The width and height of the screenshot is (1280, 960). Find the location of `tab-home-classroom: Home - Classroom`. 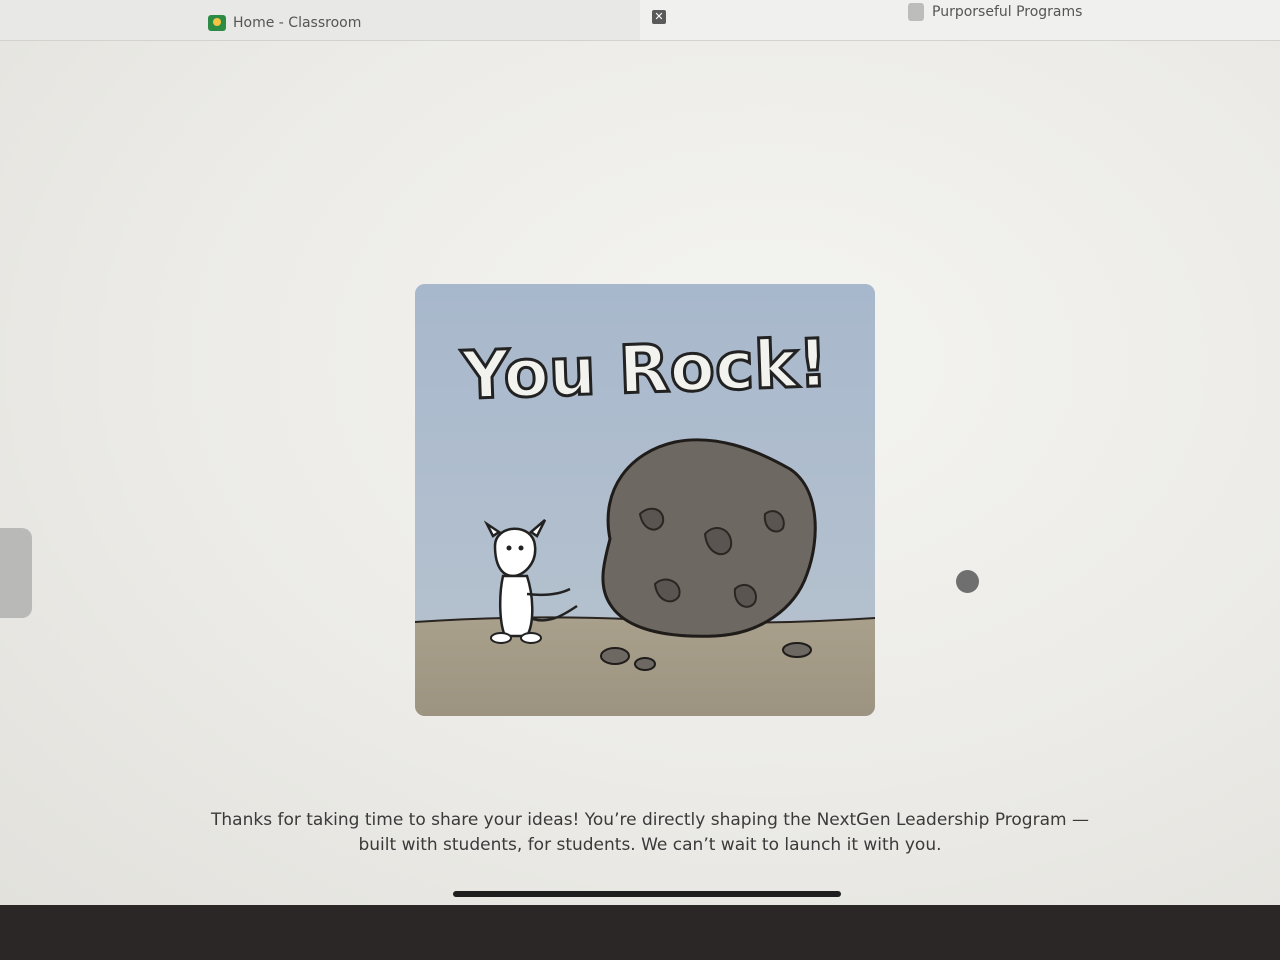

tab-home-classroom: Home - Classroom is located at coordinates (284, 23).